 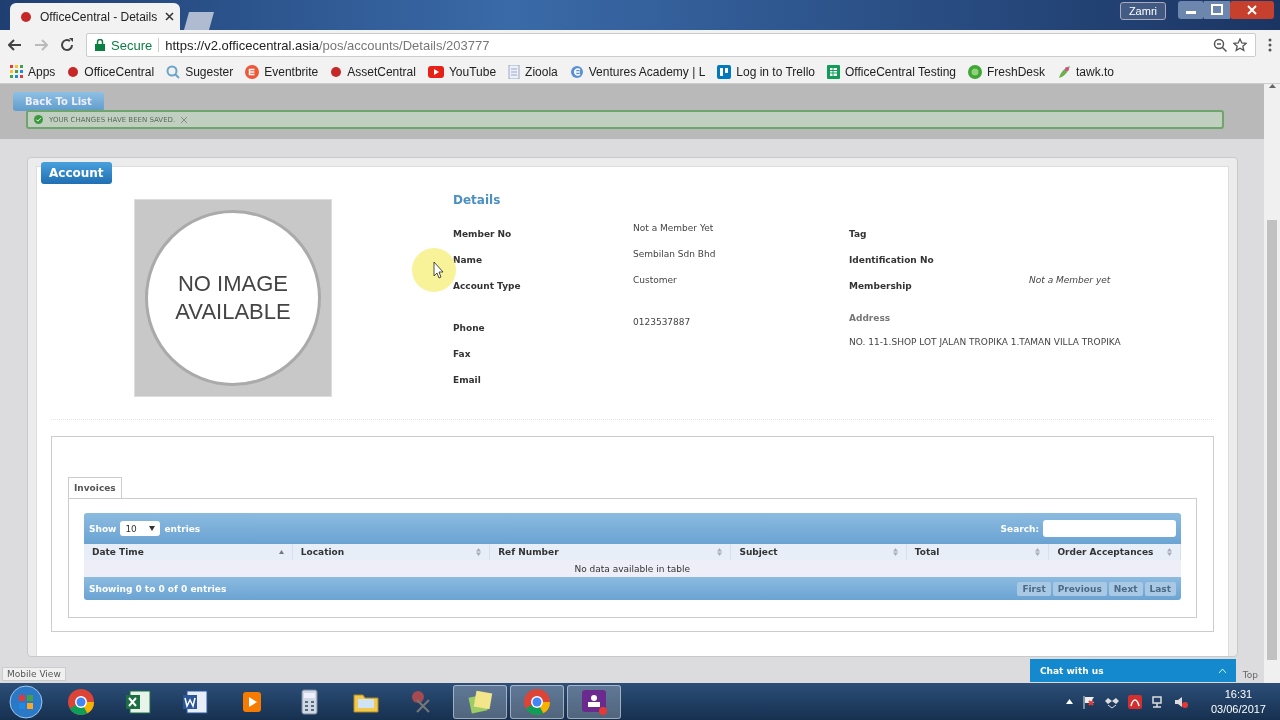 I want to click on column-header: Date Time, so click(x=188, y=552).